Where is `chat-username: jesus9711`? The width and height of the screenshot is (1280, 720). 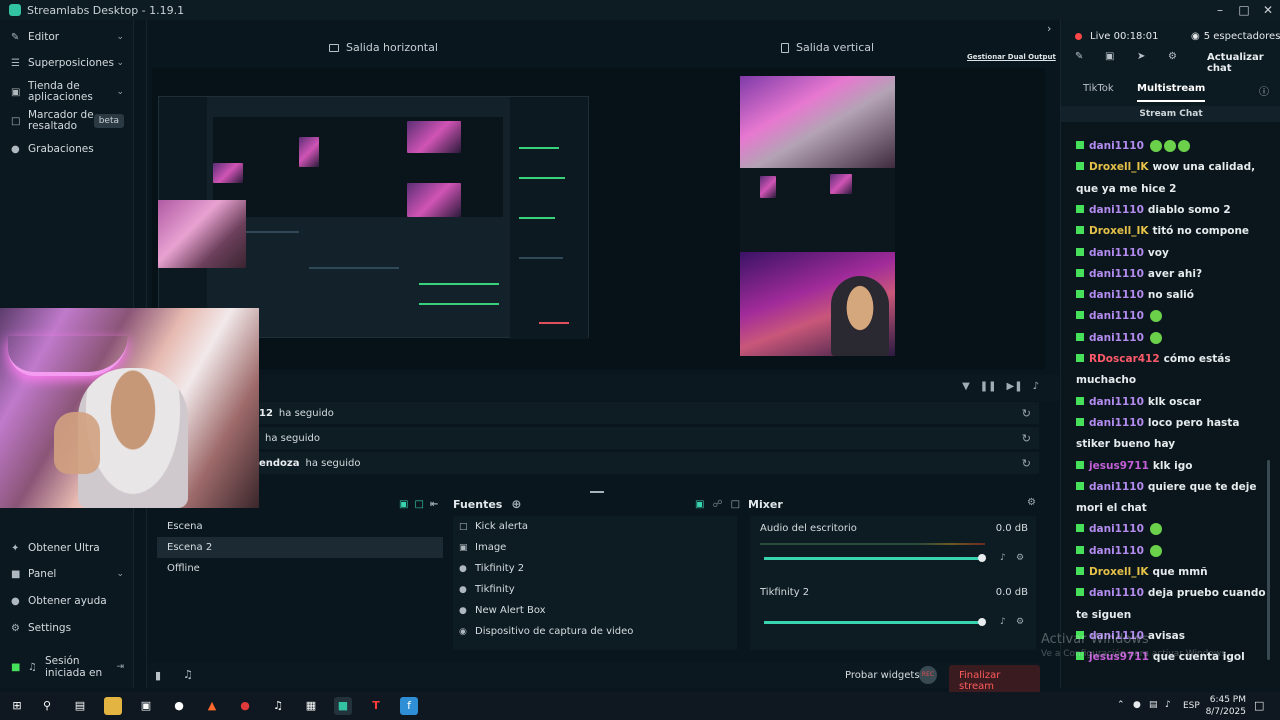 chat-username: jesus9711 is located at coordinates (1119, 466).